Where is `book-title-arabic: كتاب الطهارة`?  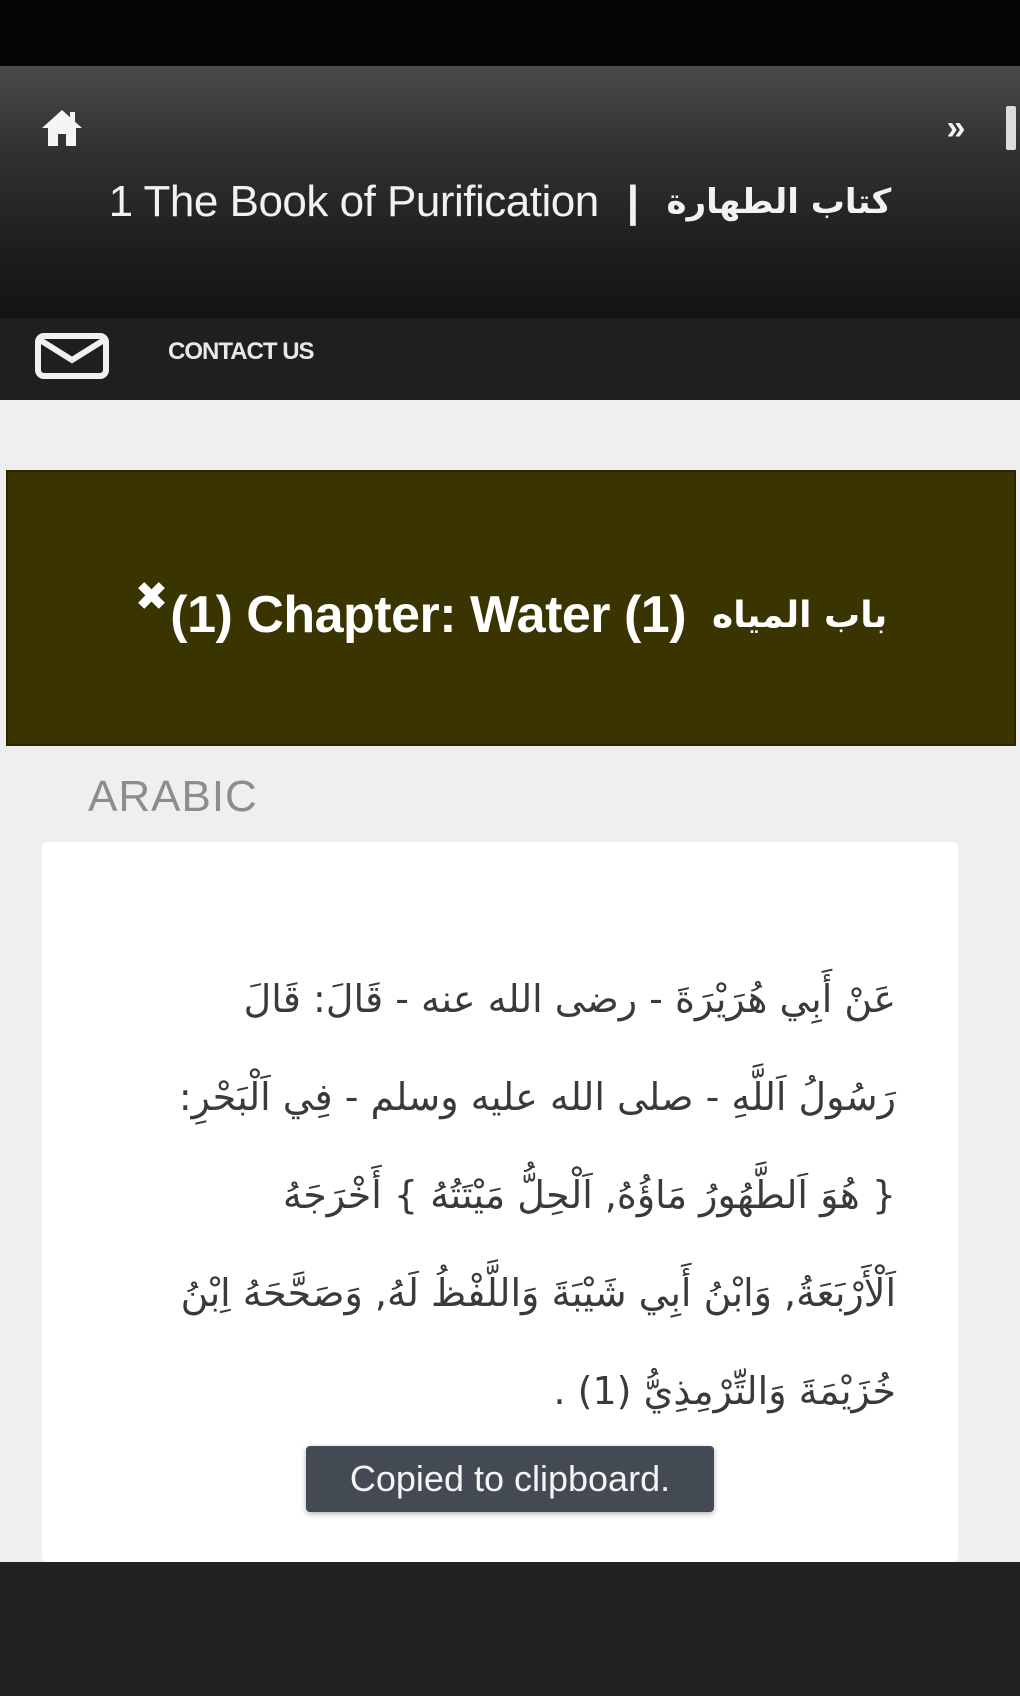 book-title-arabic: كتاب الطهارة is located at coordinates (779, 202).